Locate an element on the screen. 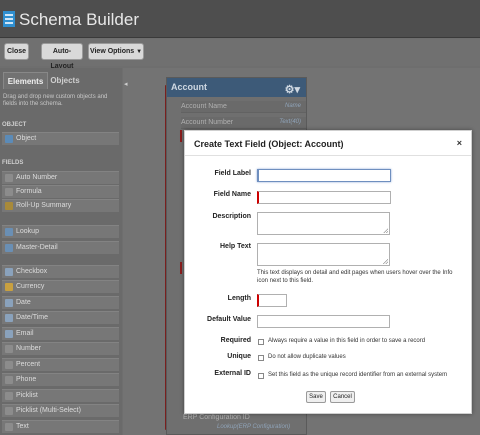 The image size is (480, 435). auto-layout-button: Auto-Layout is located at coordinates (62, 56).